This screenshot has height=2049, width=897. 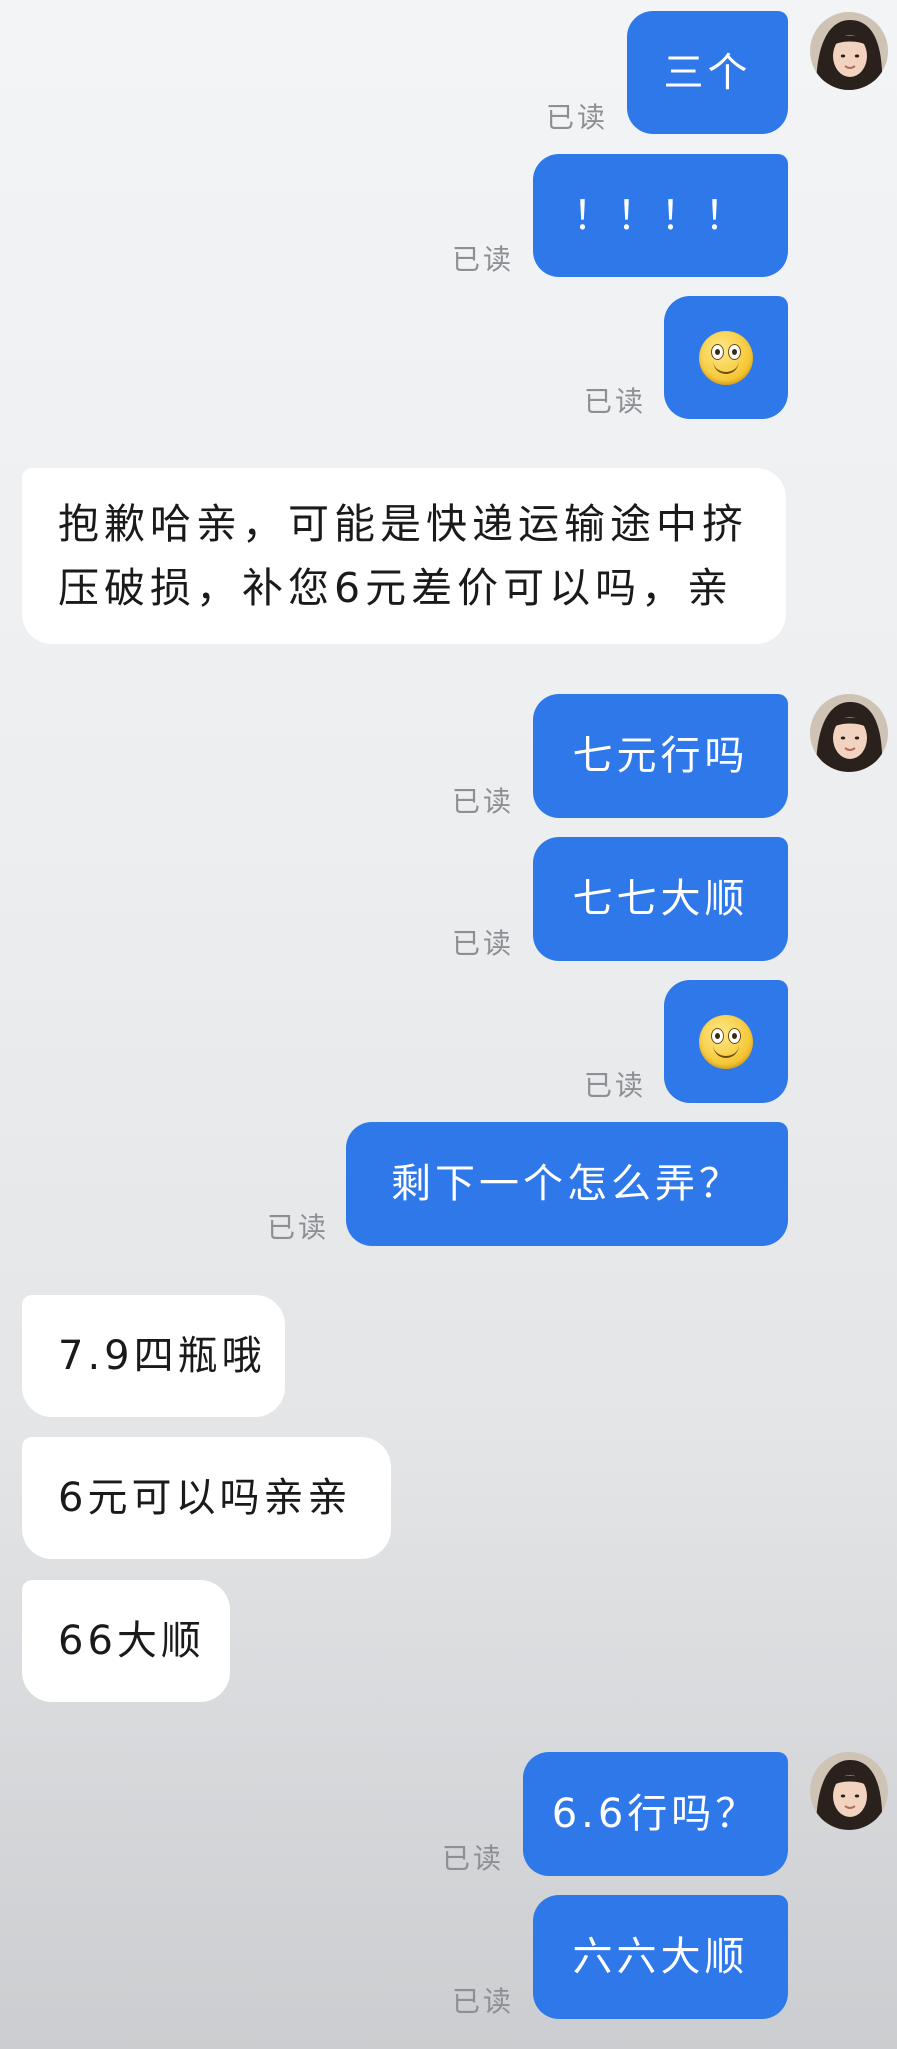 I want to click on message-bubble-sent: 三个, so click(x=707, y=72).